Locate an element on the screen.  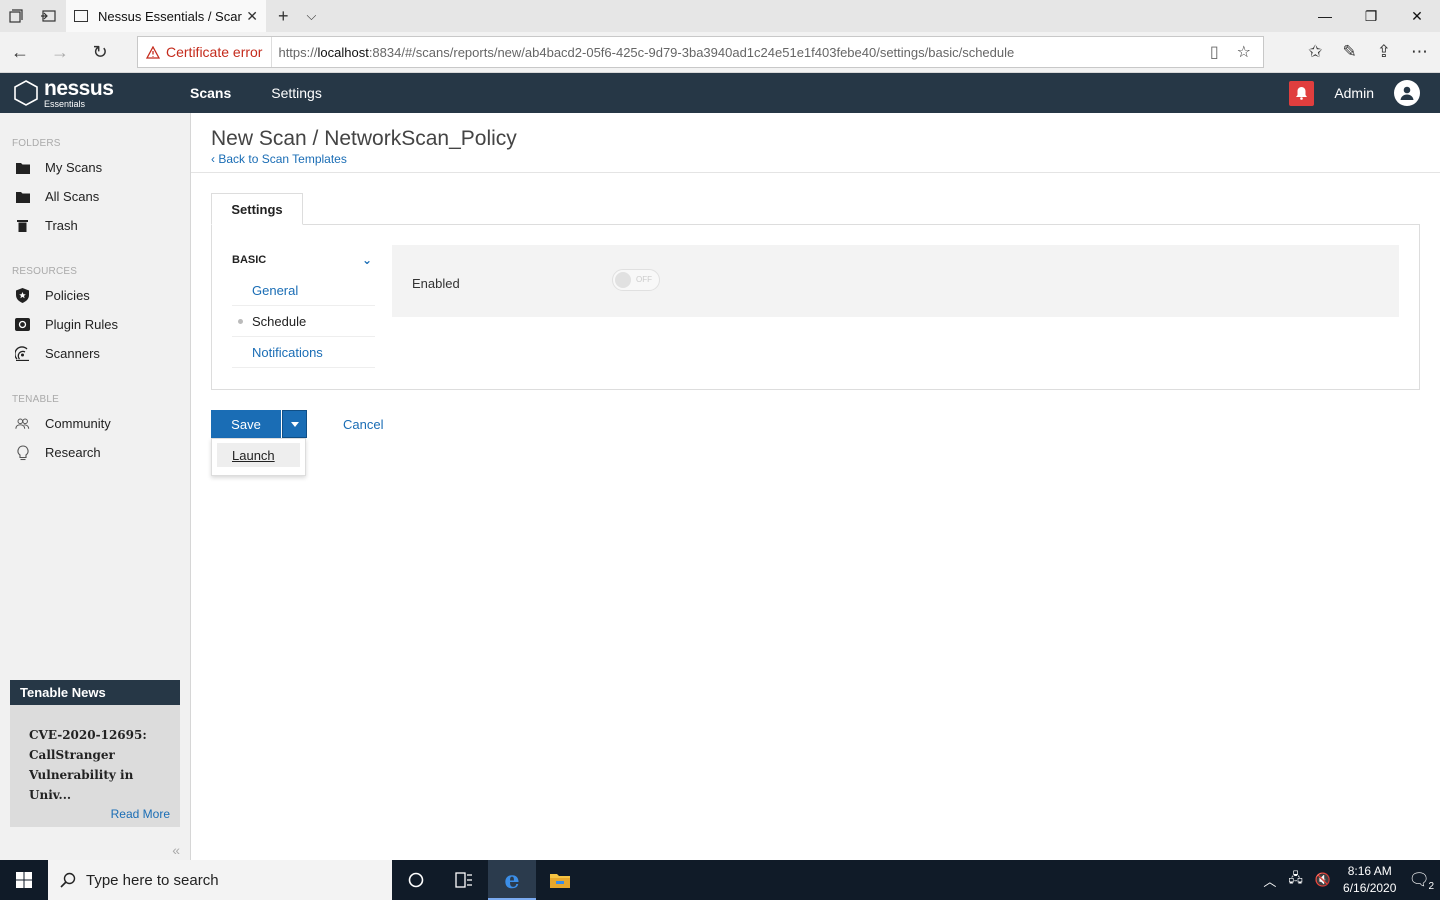
resources-heading: RESOURCES is located at coordinates (45, 271).